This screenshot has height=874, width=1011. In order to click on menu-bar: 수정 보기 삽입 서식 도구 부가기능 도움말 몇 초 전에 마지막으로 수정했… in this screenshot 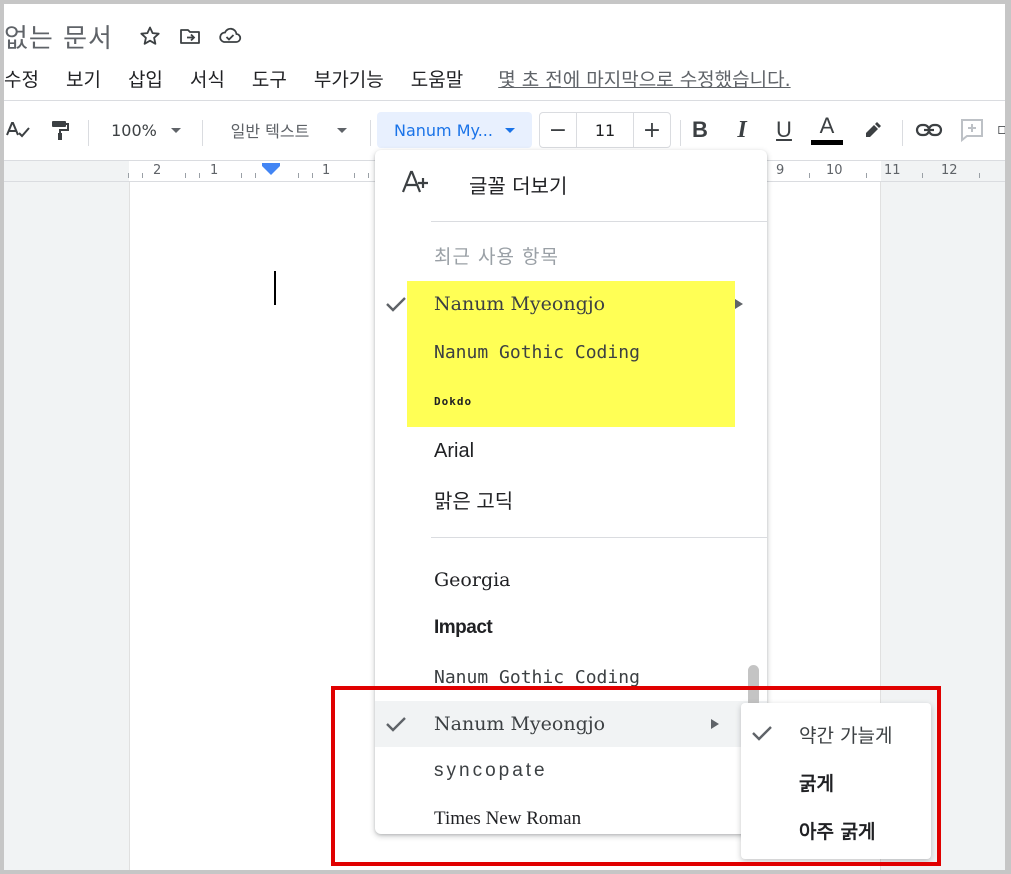, I will do `click(397, 78)`.